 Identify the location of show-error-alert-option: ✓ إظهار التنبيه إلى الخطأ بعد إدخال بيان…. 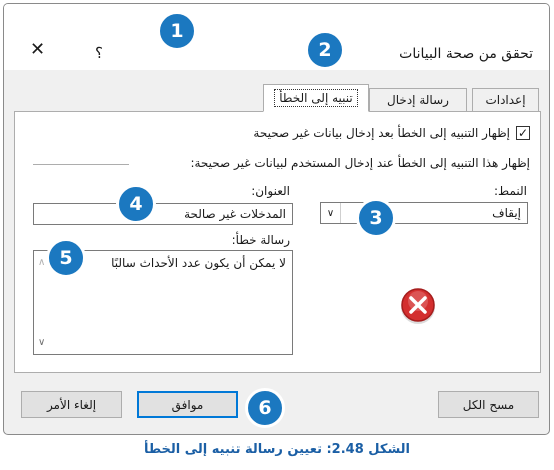
(391, 133).